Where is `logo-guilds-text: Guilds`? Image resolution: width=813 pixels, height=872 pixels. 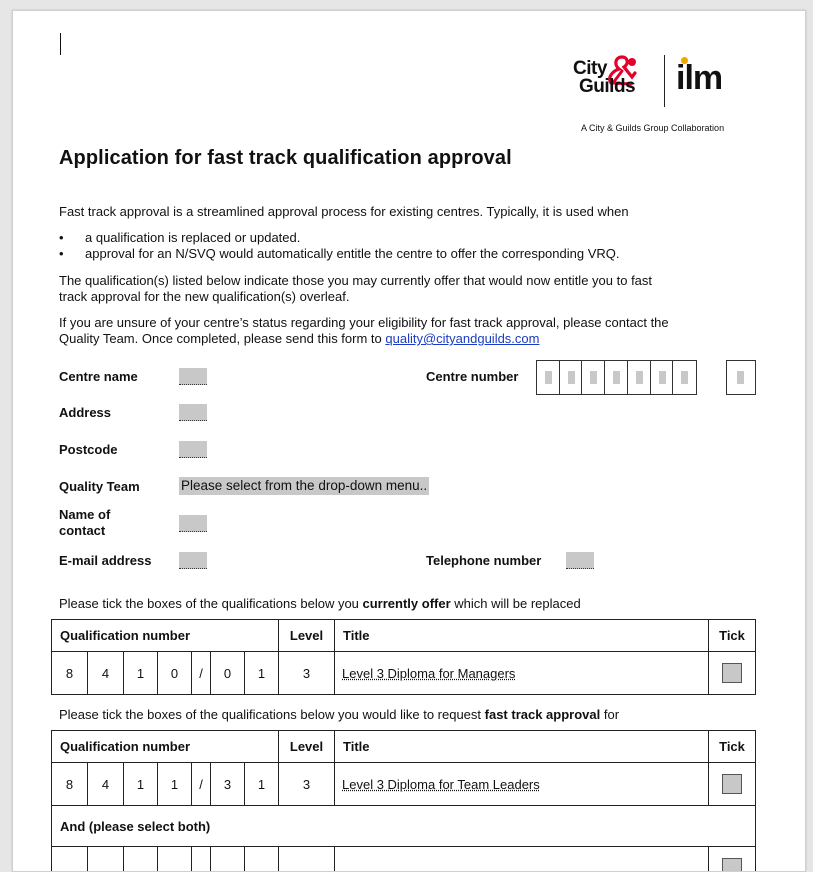
logo-guilds-text: Guilds is located at coordinates (607, 86).